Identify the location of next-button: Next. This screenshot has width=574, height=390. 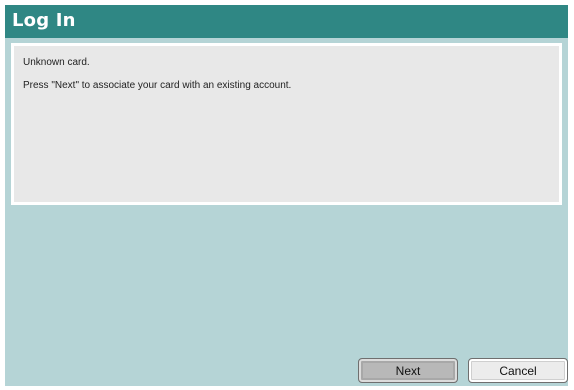
(408, 370).